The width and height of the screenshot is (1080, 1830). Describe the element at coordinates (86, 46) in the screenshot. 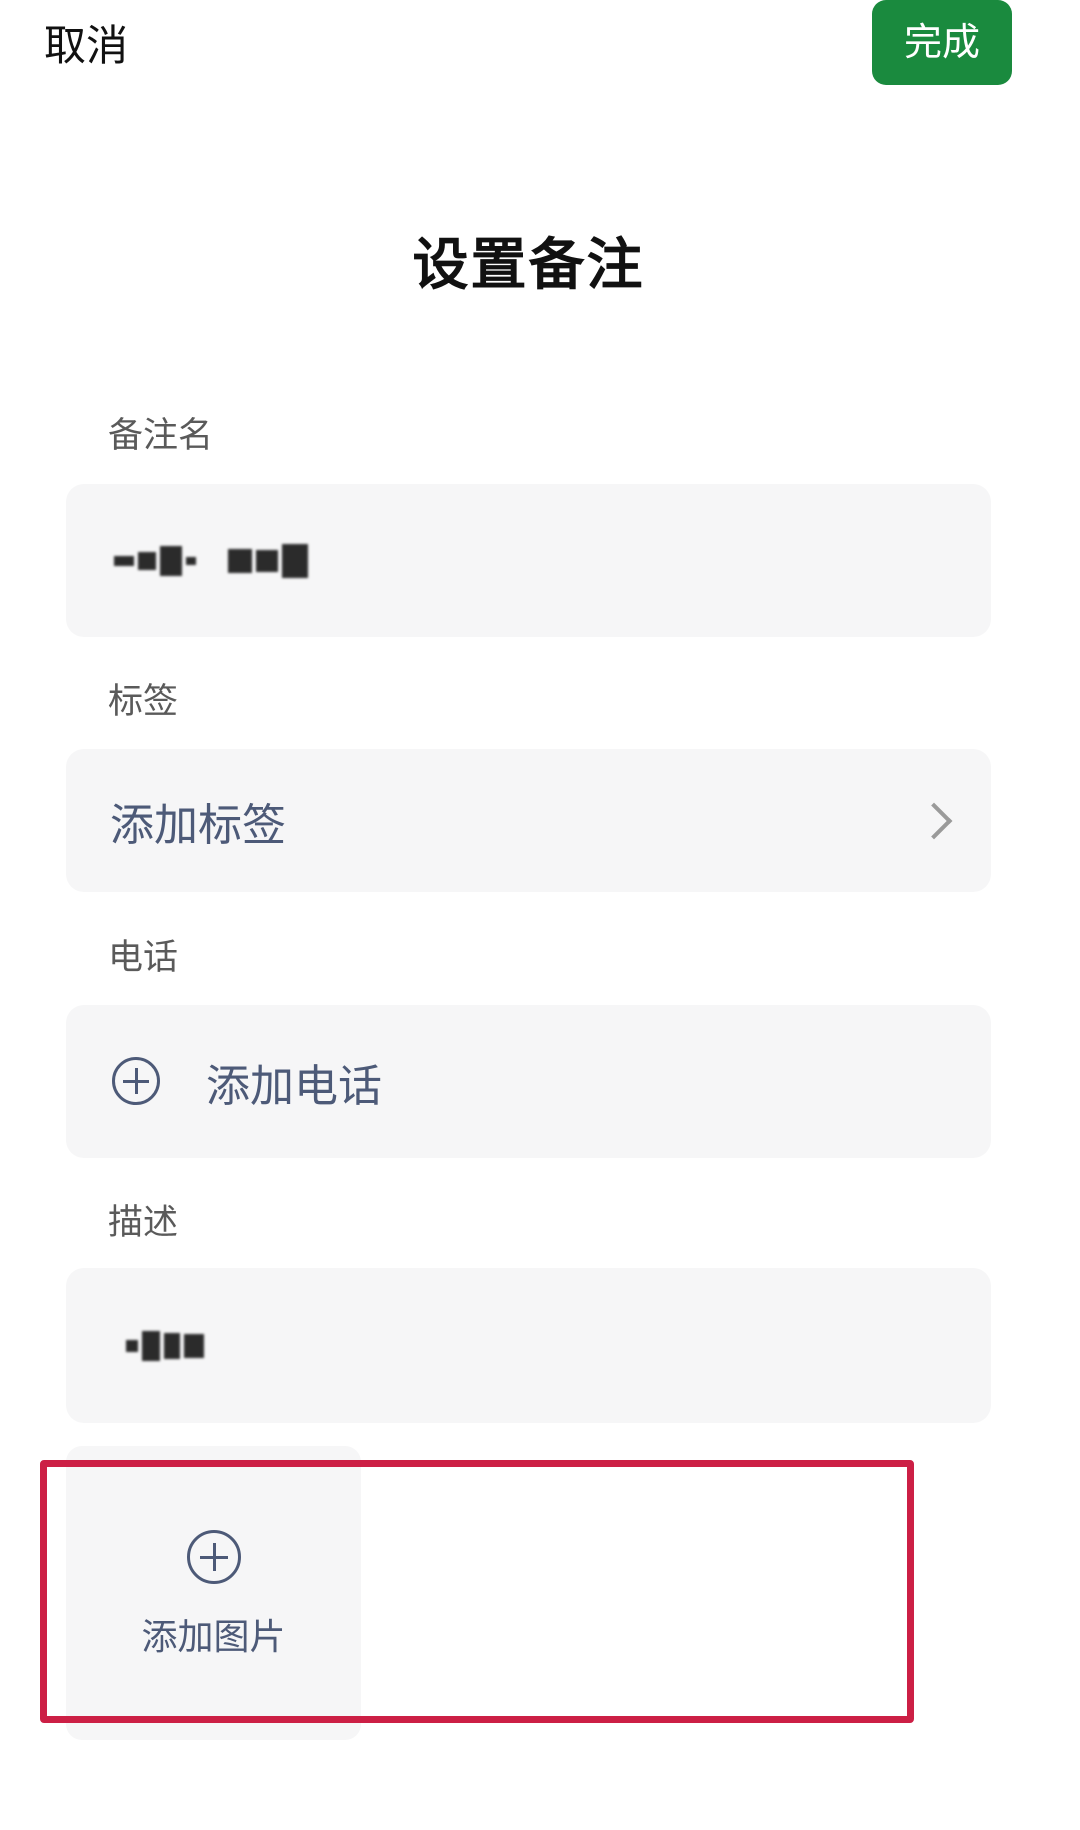

I see `cancel-button: 取消` at that location.